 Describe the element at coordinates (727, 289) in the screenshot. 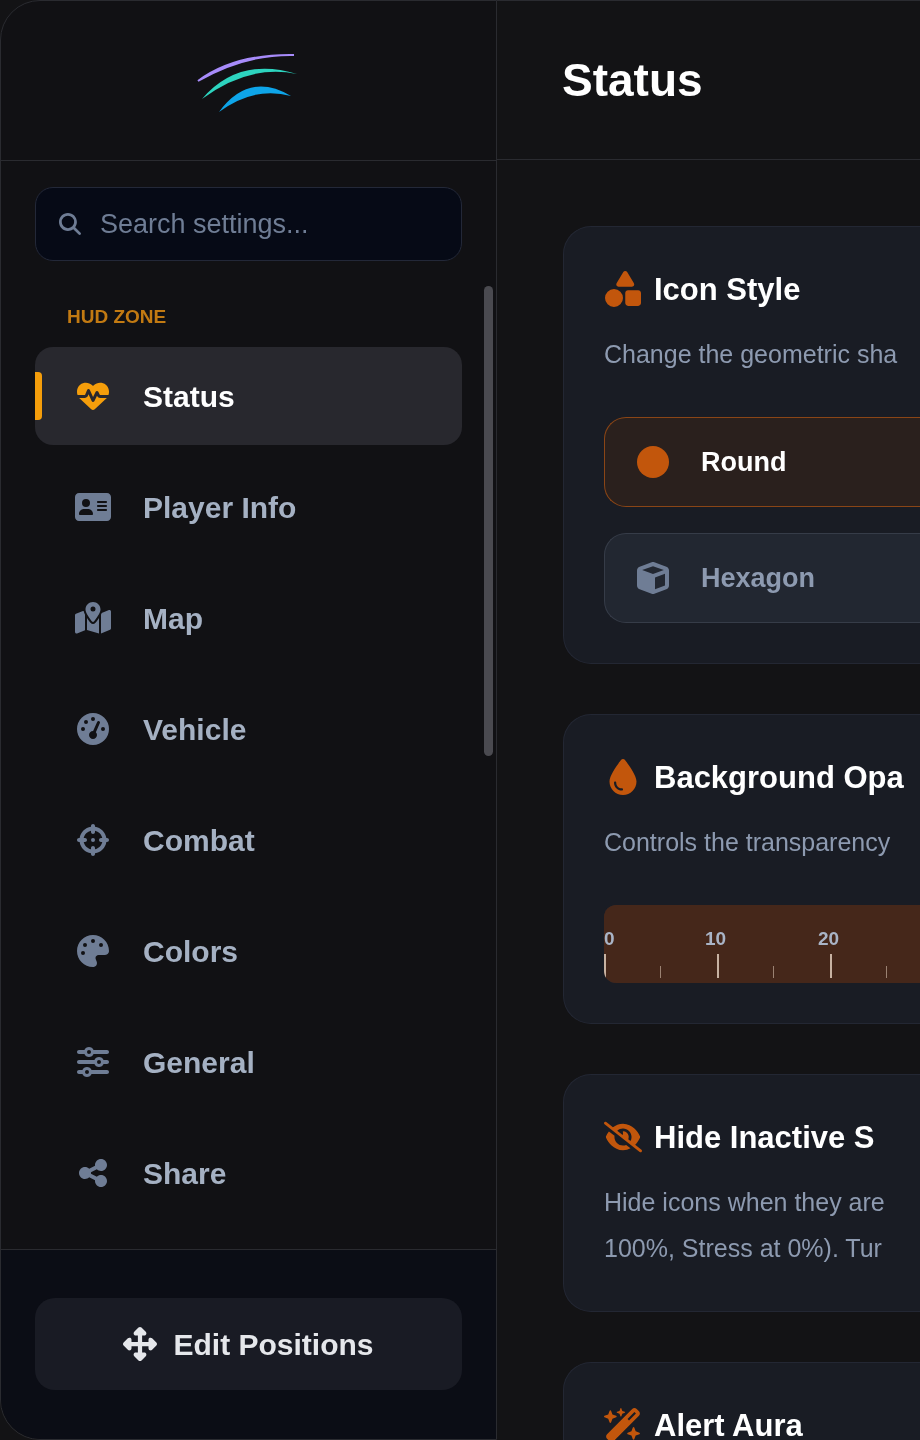

I see `card-title: Icon Style` at that location.